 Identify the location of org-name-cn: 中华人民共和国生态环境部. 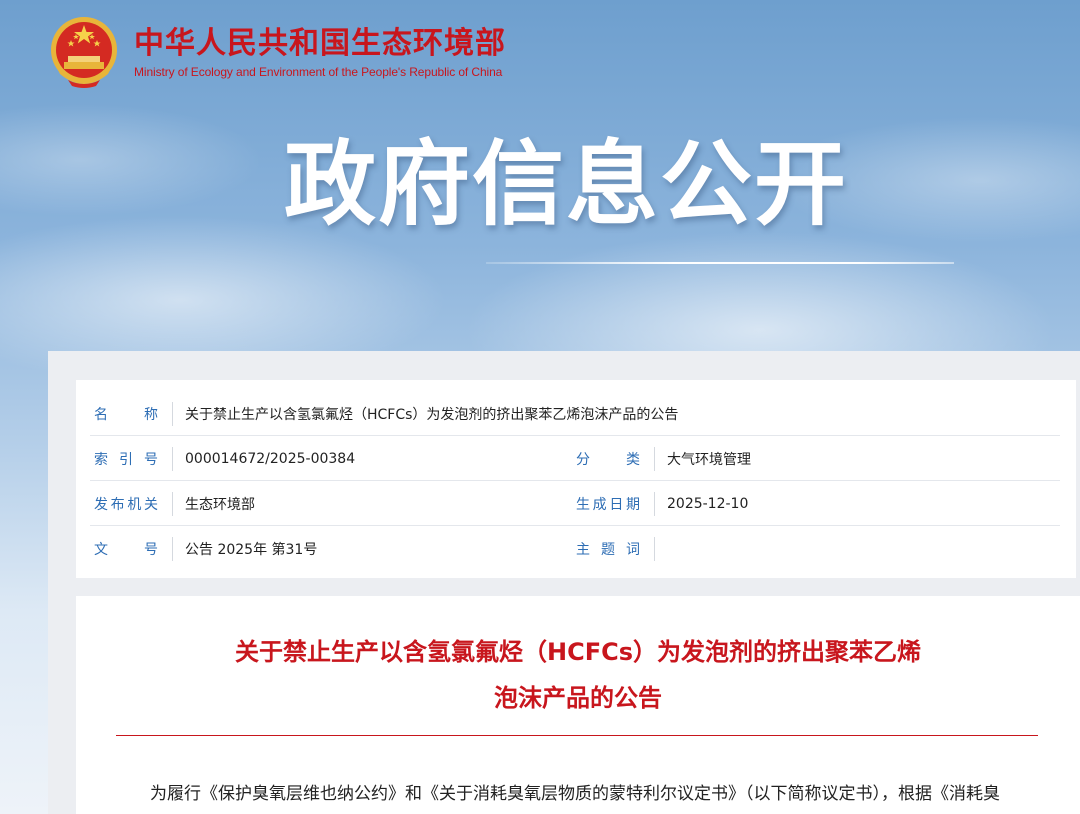
(320, 44).